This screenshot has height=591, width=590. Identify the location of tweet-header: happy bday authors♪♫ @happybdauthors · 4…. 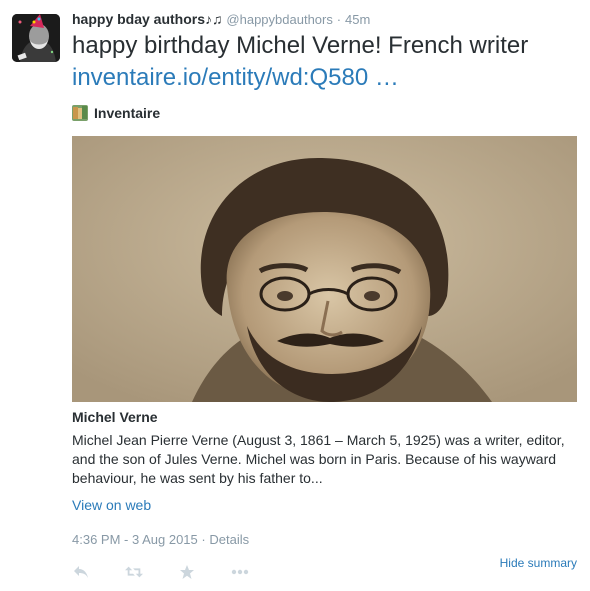
(221, 19).